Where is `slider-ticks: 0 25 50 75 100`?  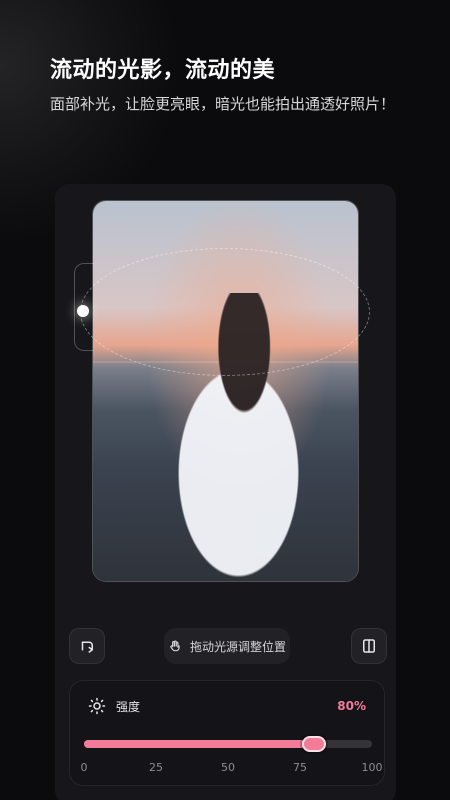
slider-ticks: 0 25 50 75 100 is located at coordinates (231, 768).